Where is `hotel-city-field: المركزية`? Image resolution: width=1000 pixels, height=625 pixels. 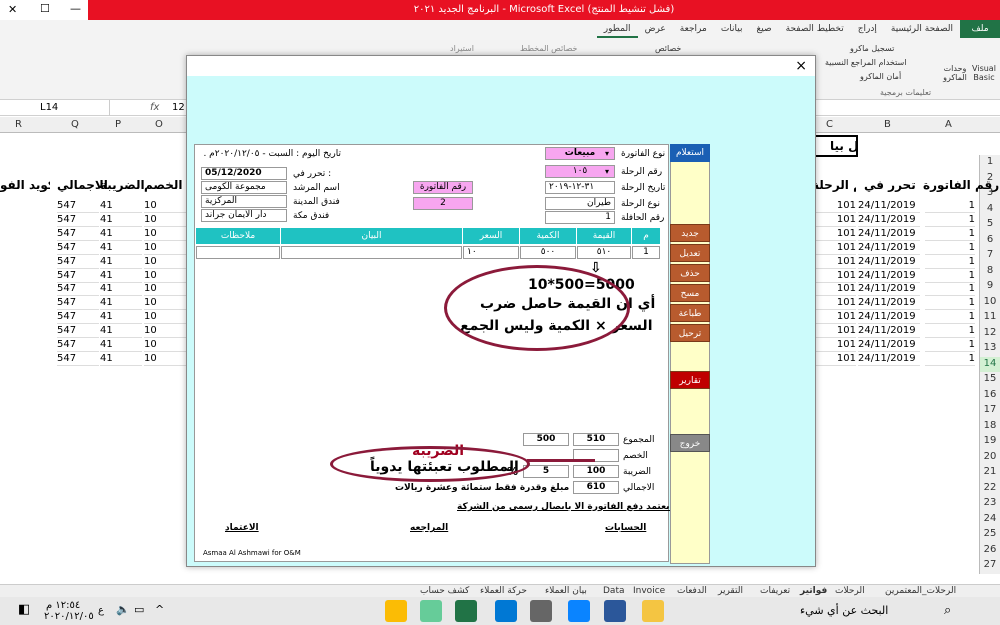 hotel-city-field: المركزية is located at coordinates (244, 201).